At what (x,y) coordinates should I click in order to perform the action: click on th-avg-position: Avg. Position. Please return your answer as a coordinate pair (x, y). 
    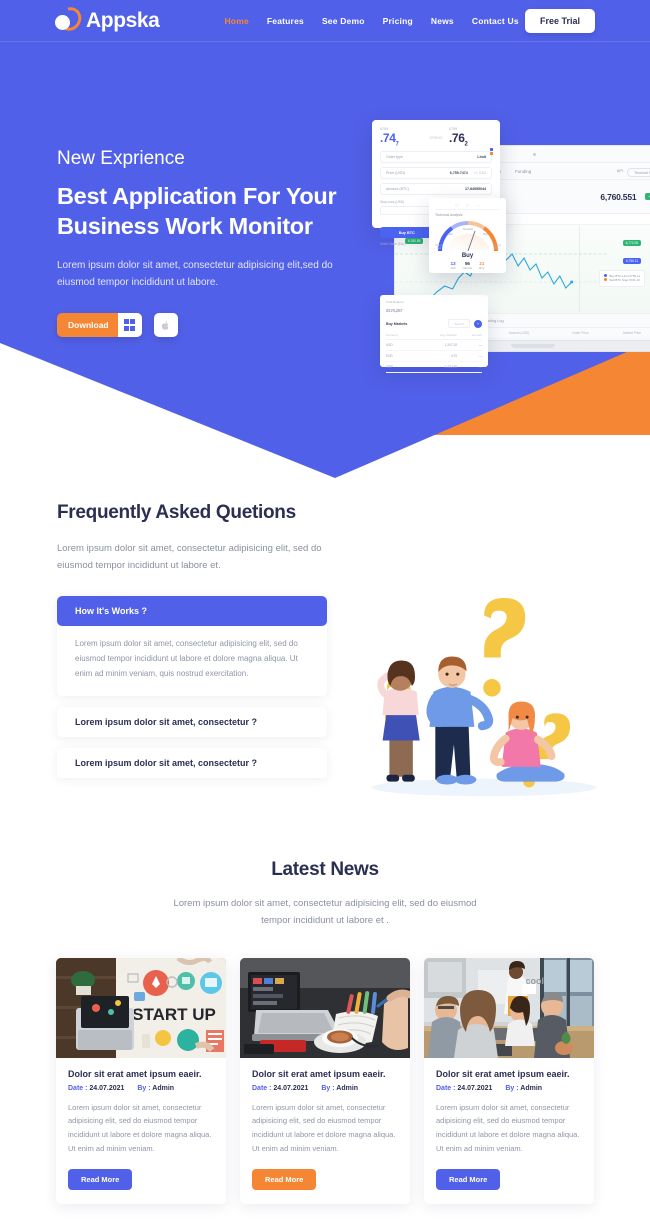
    Looking at the image, I should click on (436, 335).